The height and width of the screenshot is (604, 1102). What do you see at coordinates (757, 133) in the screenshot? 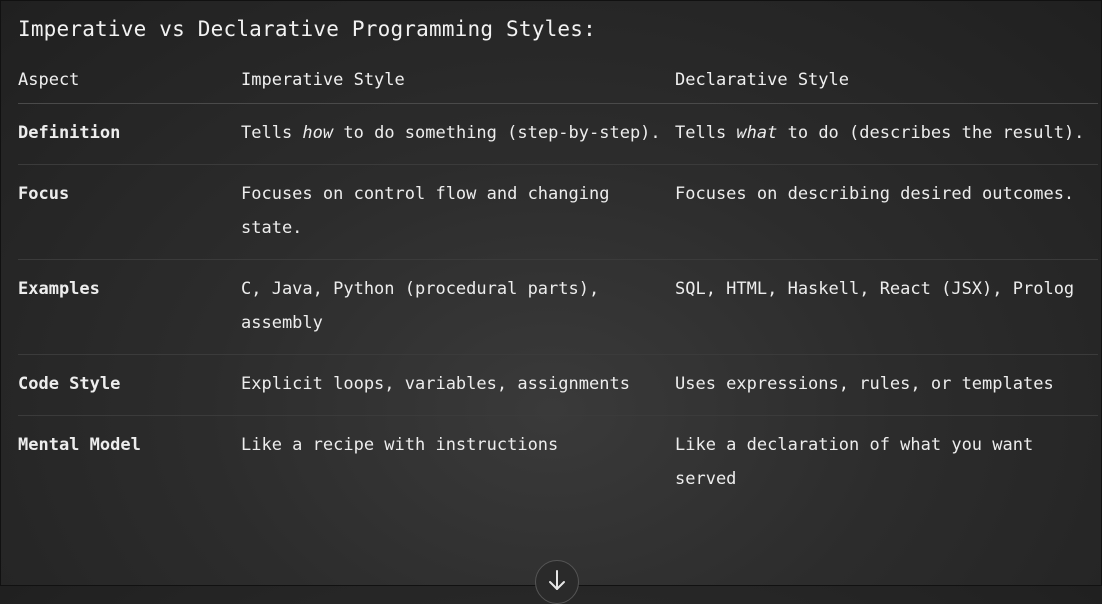
I see `cell-emphasis: what` at bounding box center [757, 133].